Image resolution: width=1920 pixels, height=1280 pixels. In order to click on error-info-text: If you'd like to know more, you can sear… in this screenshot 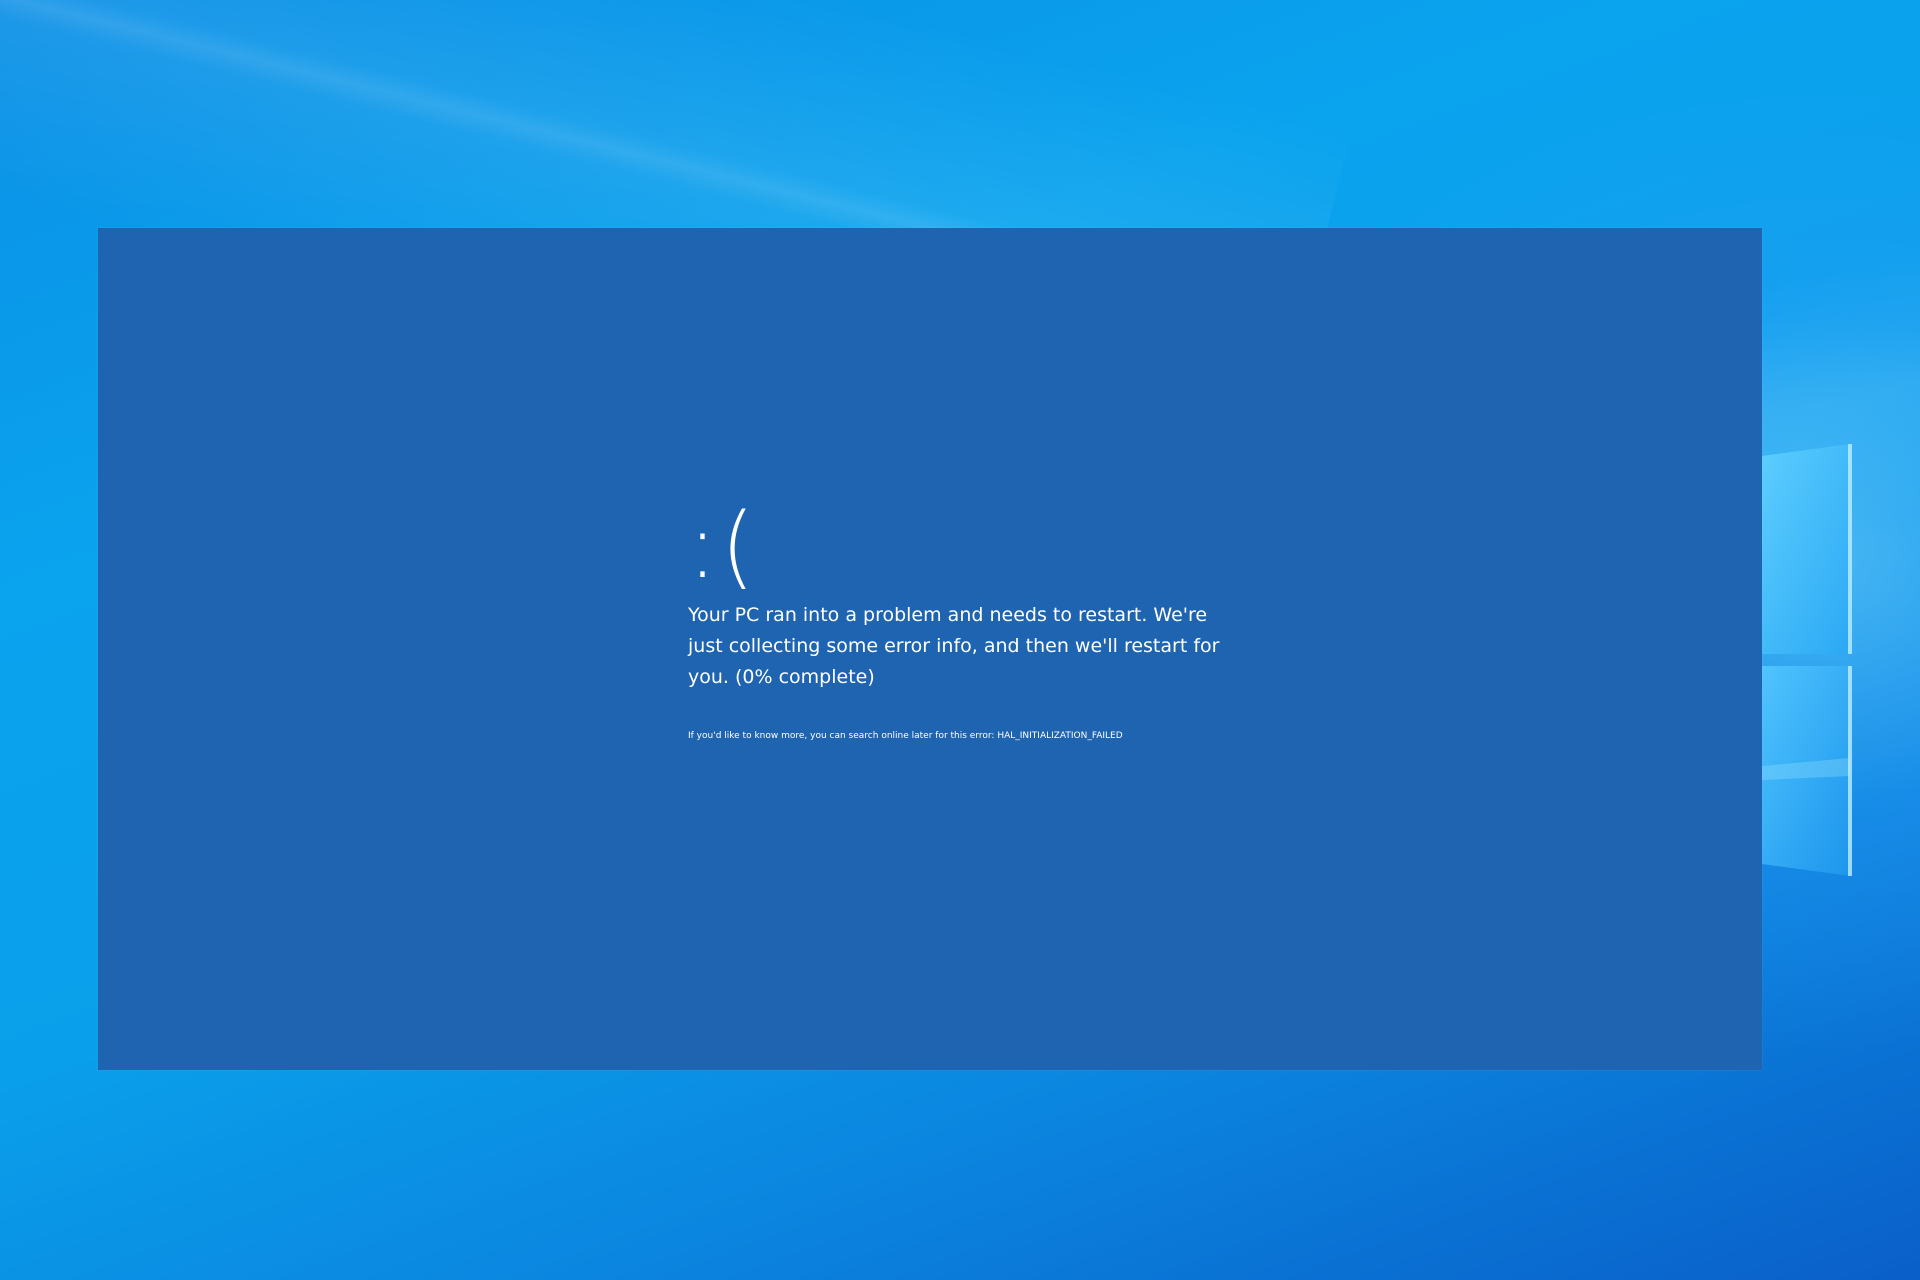, I will do `click(905, 736)`.